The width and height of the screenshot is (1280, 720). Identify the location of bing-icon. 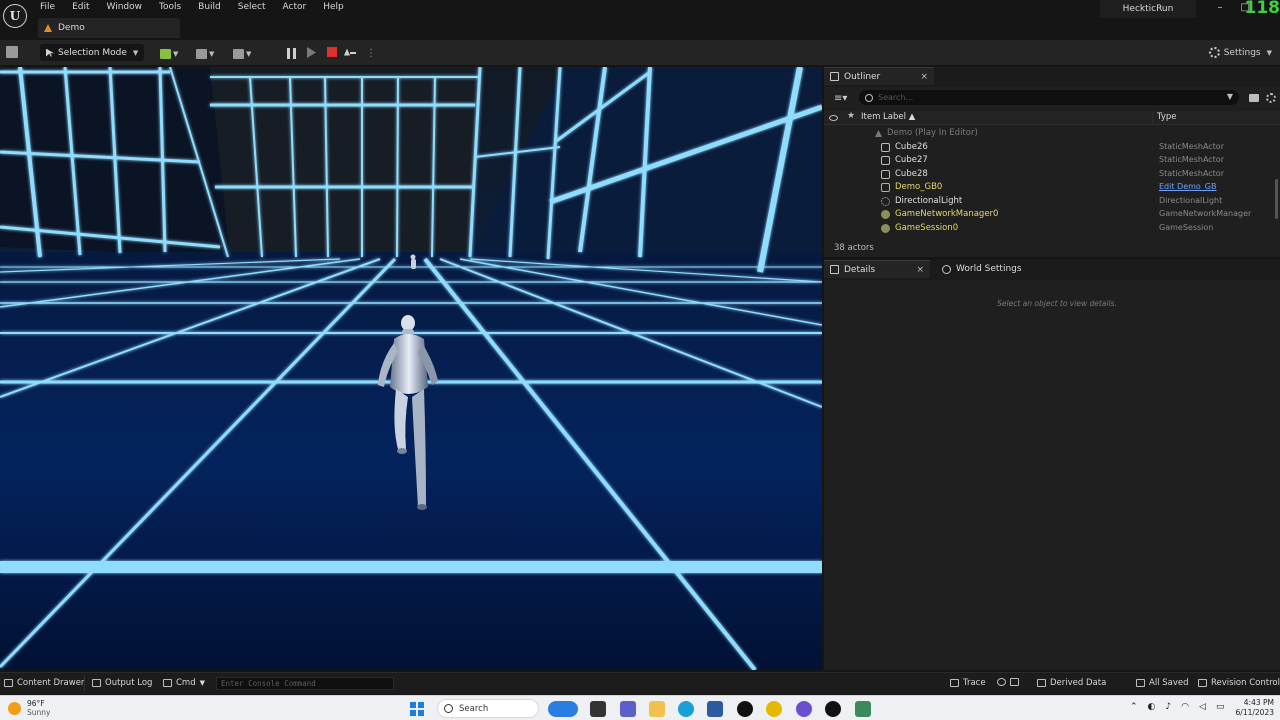
(563, 709).